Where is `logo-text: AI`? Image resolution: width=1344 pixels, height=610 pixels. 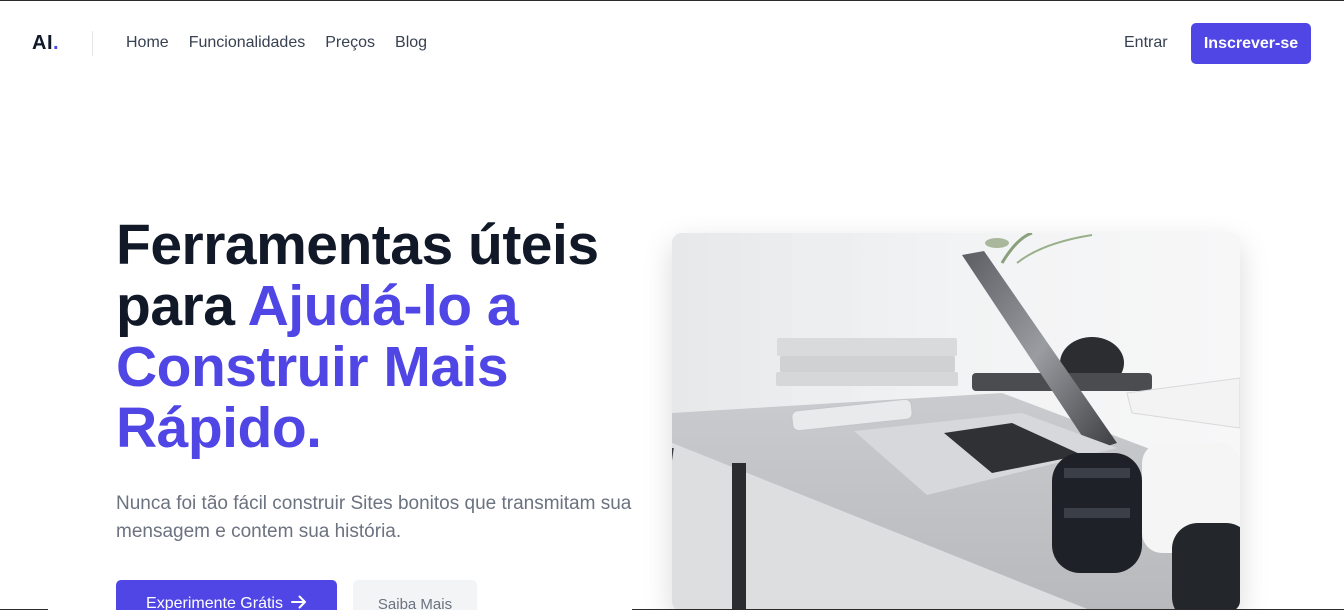 logo-text: AI is located at coordinates (42, 43).